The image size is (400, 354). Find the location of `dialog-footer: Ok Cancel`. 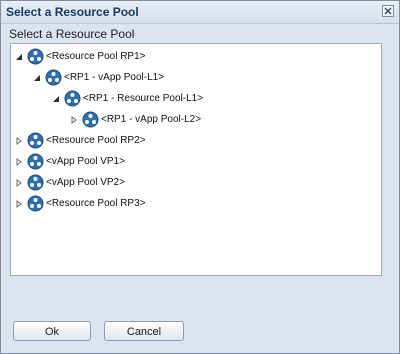

dialog-footer: Ok Cancel is located at coordinates (200, 329).